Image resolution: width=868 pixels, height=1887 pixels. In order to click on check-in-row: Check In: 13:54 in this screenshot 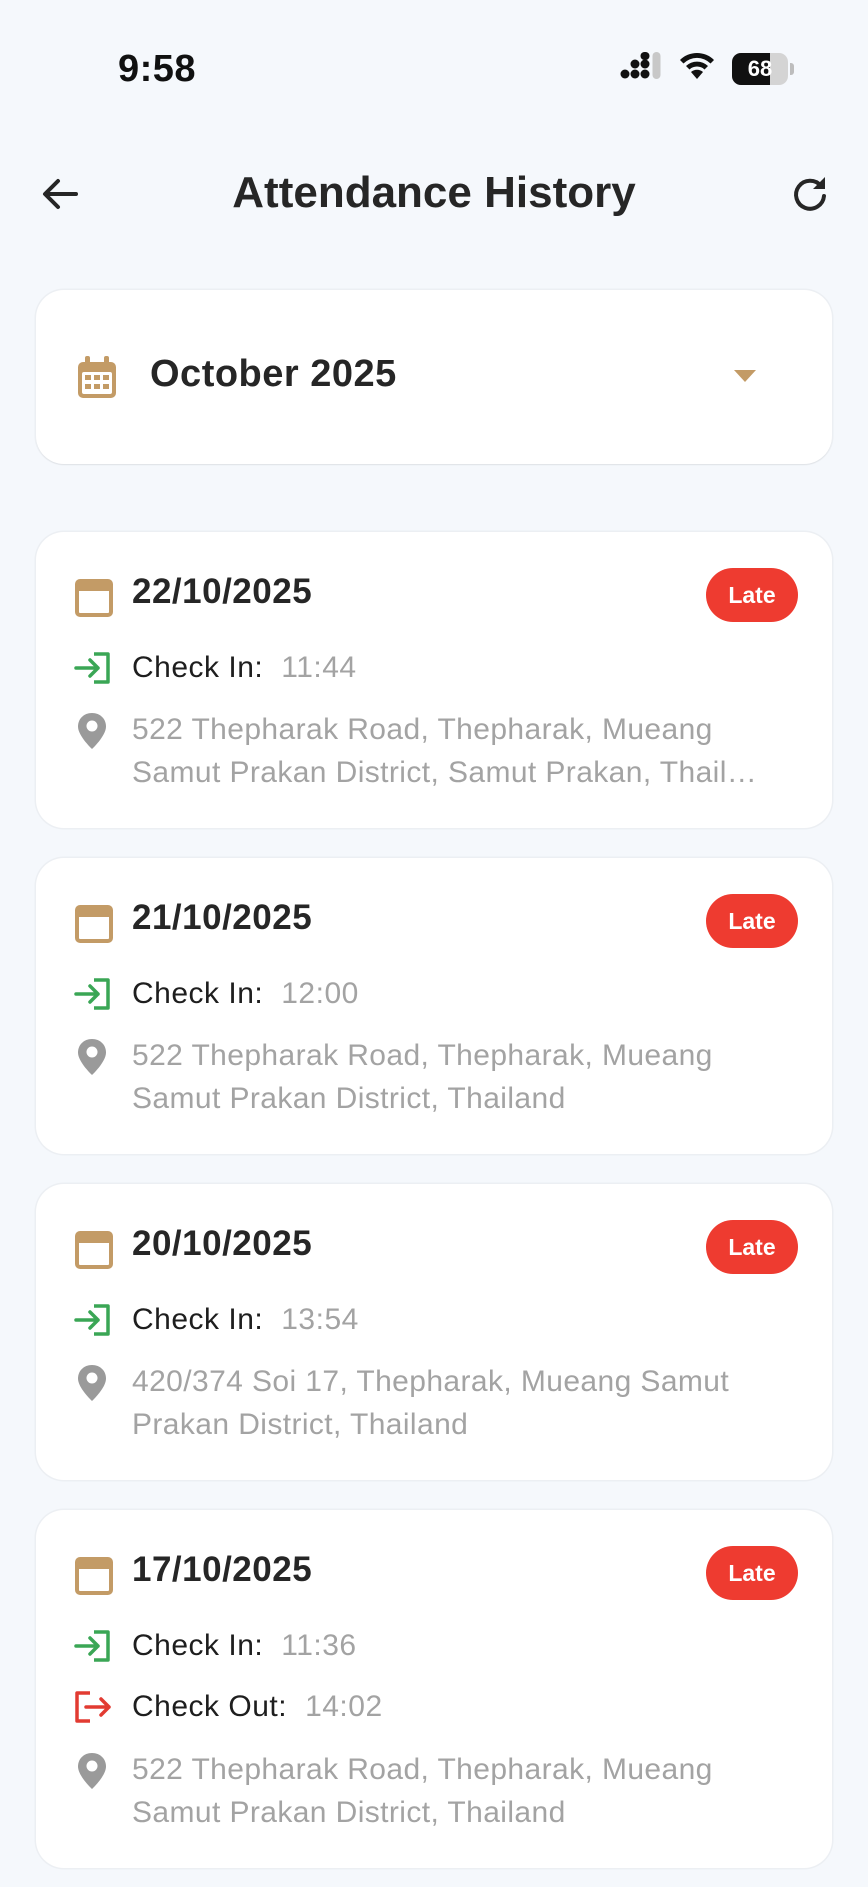, I will do `click(215, 1320)`.